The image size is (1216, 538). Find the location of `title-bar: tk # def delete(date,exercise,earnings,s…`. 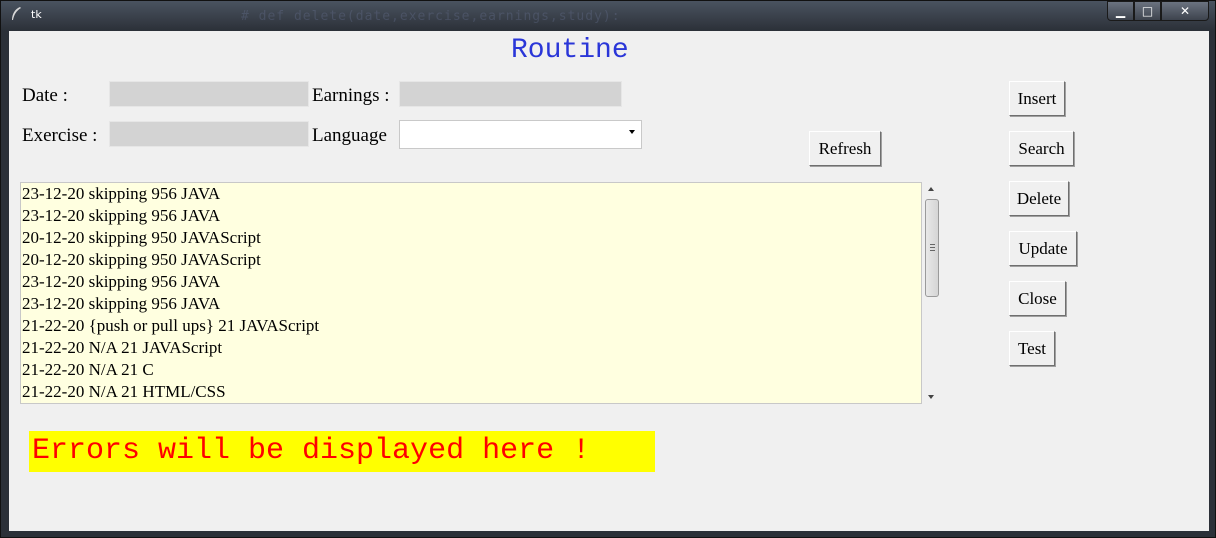

title-bar: tk # def delete(date,exercise,earnings,s… is located at coordinates (608, 15).